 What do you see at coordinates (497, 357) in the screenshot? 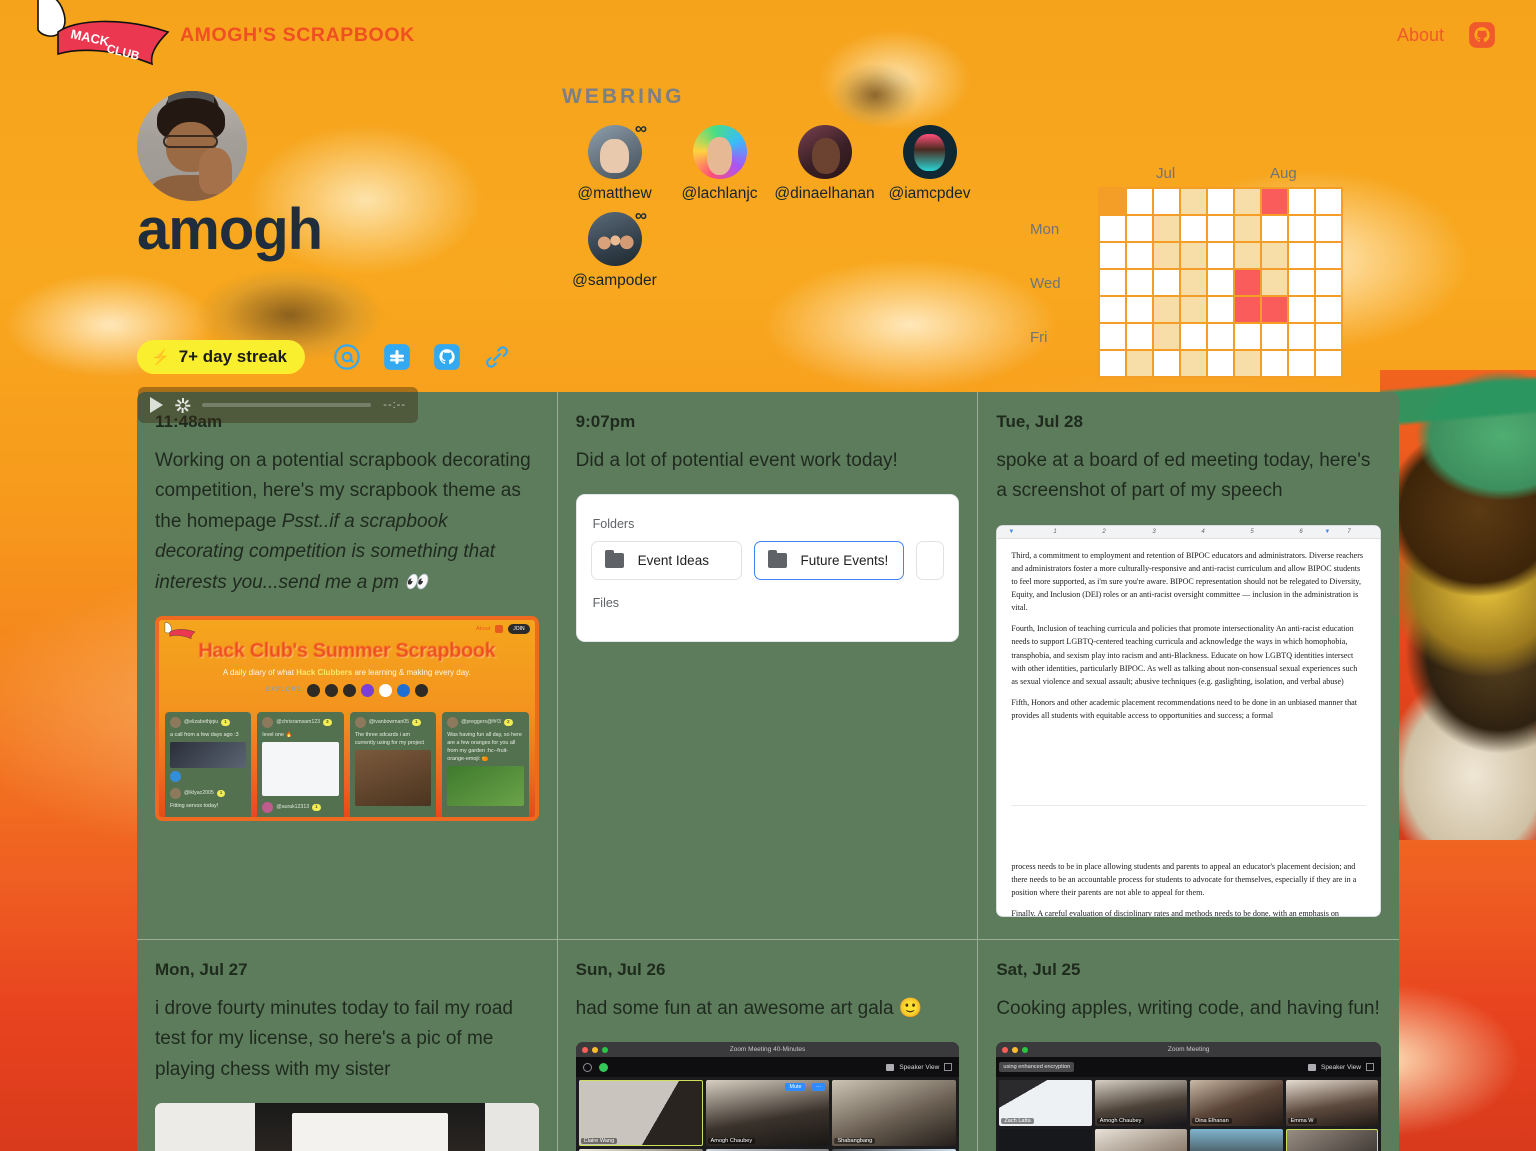
I see `link-chain-icon` at bounding box center [497, 357].